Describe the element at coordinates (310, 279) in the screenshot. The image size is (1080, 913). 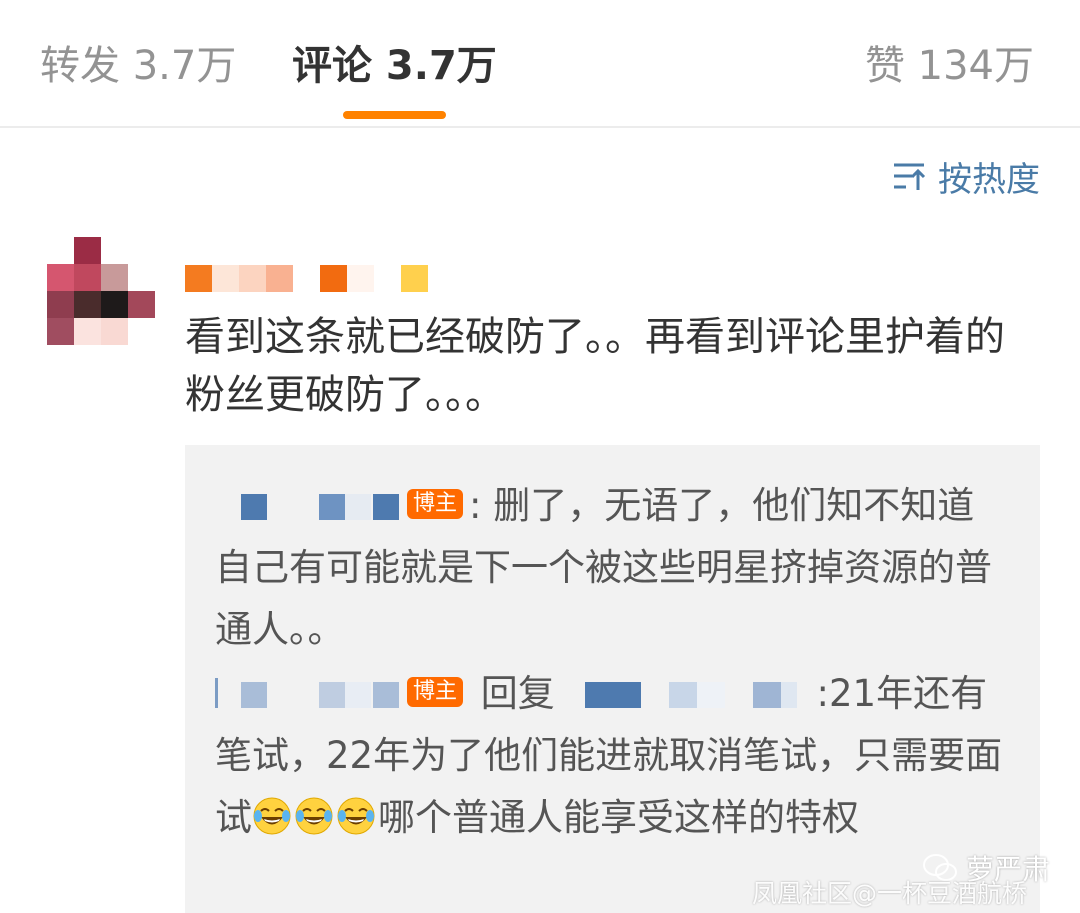
I see `comment-username` at that location.